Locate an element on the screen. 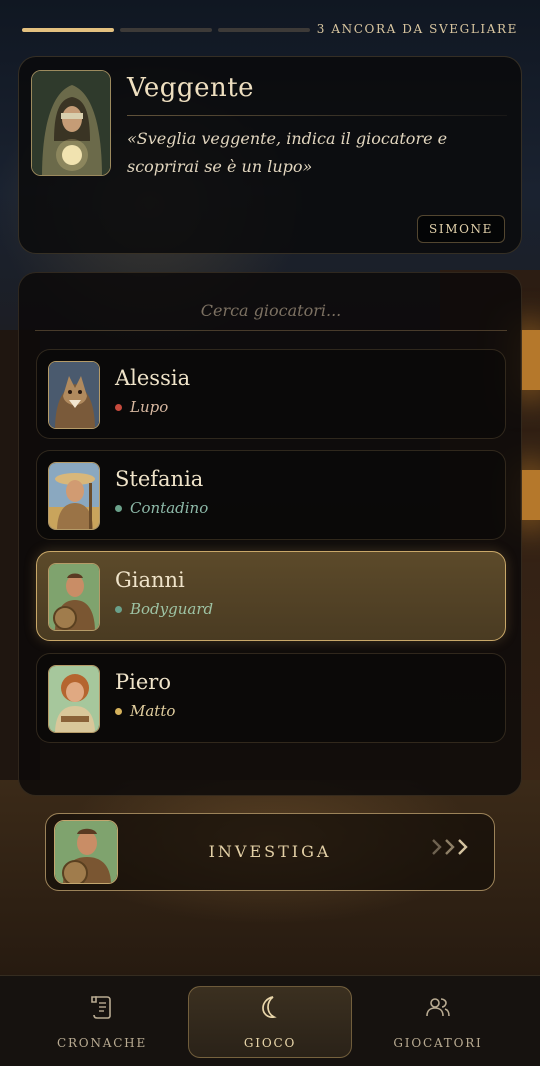  investigate-label: INVESTIGA is located at coordinates (270, 851).